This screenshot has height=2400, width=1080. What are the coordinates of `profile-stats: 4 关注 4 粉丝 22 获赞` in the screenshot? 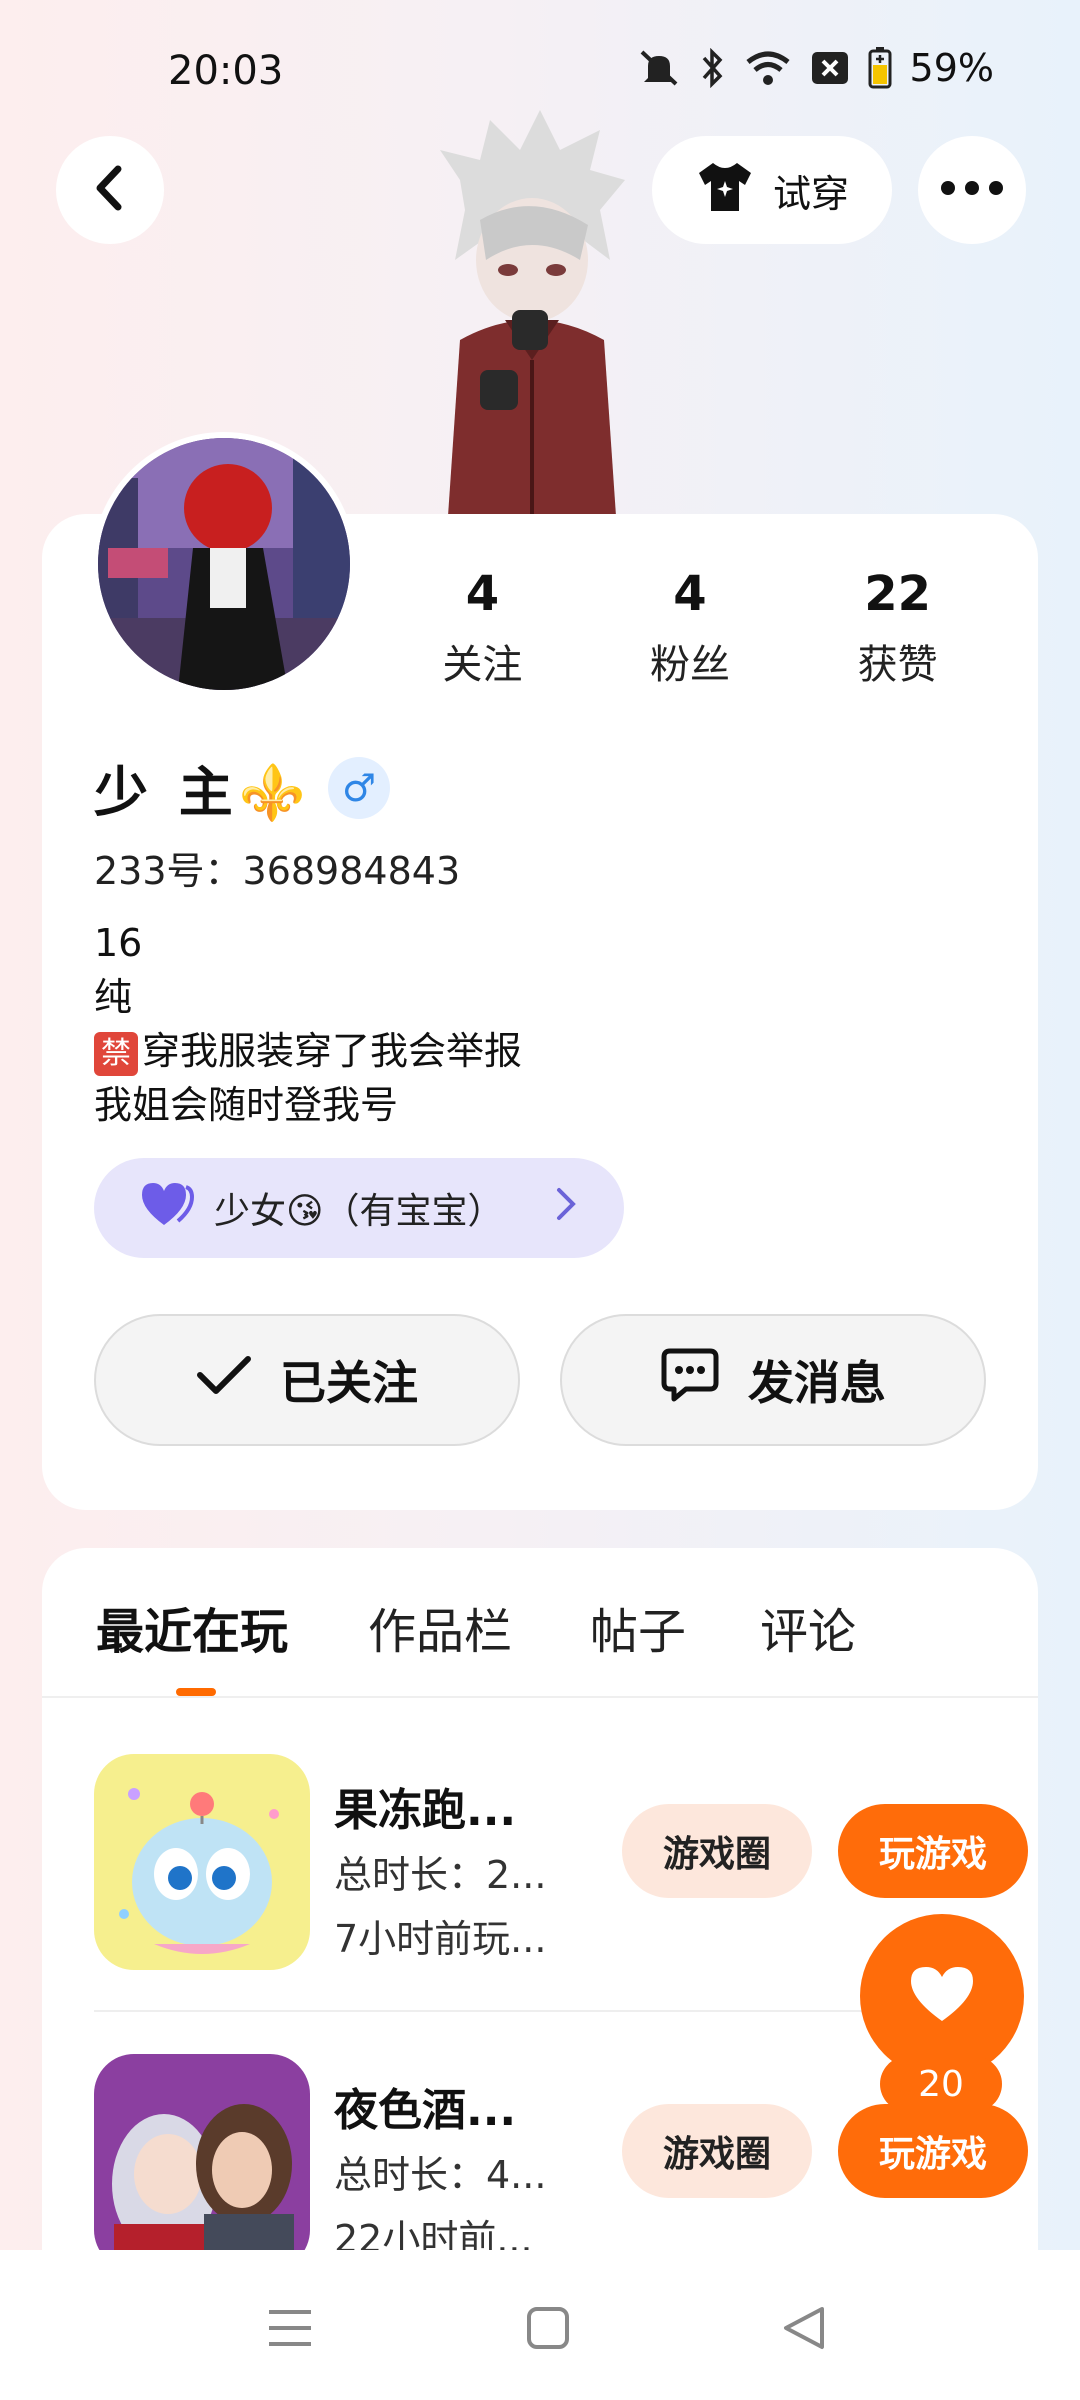 It's located at (690, 628).